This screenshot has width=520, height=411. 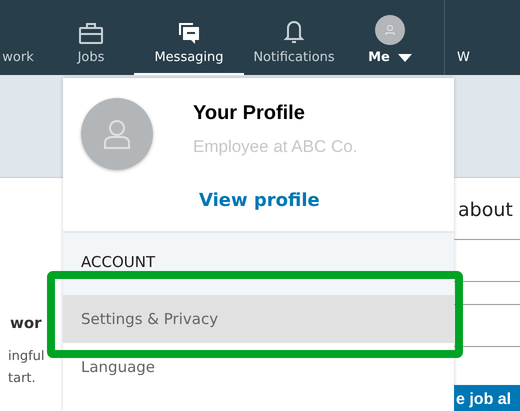 I want to click on nav-item: Me, so click(x=390, y=37).